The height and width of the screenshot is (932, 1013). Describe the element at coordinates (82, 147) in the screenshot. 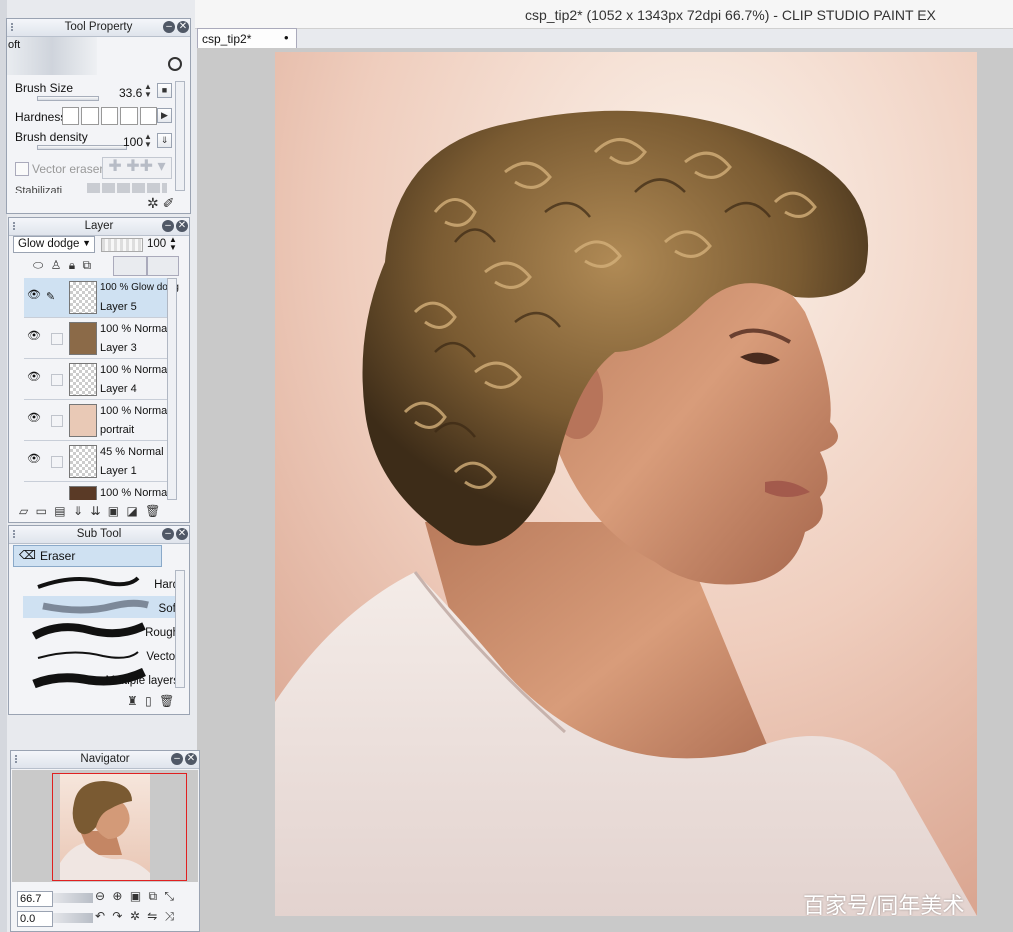

I see `brush-density-slider` at that location.